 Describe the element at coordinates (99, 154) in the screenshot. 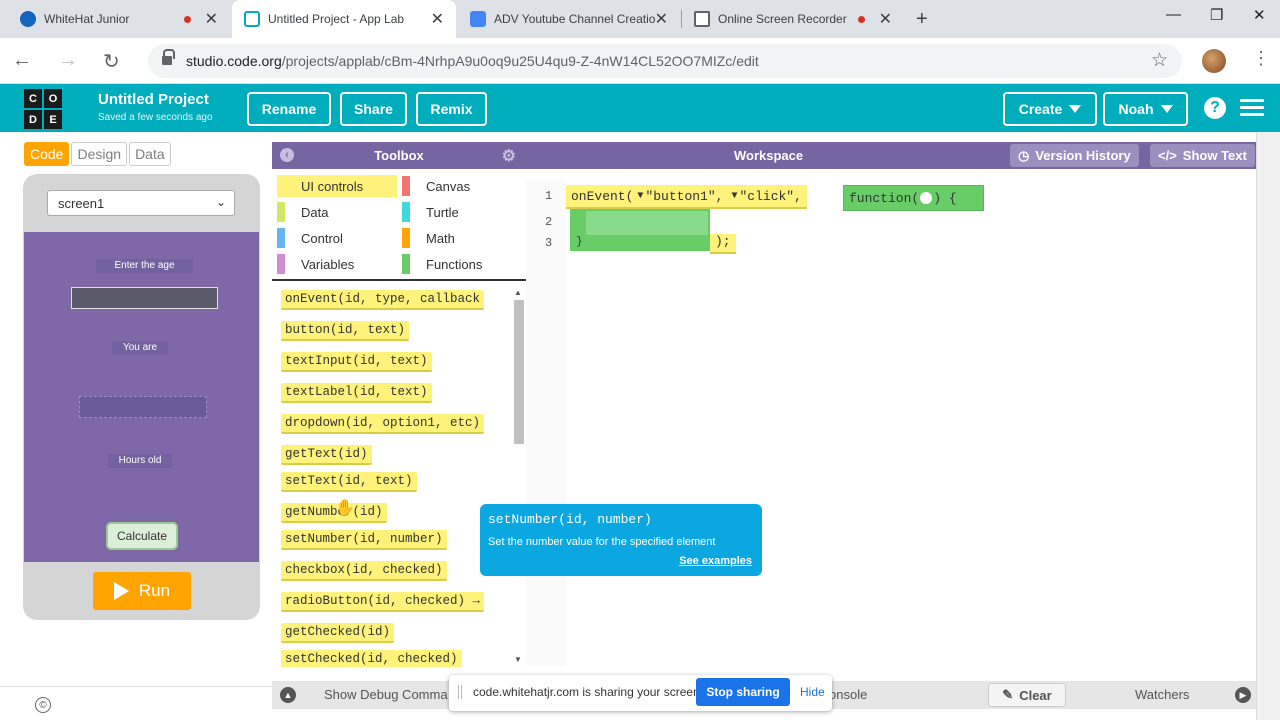

I see `tab-design: Design` at that location.